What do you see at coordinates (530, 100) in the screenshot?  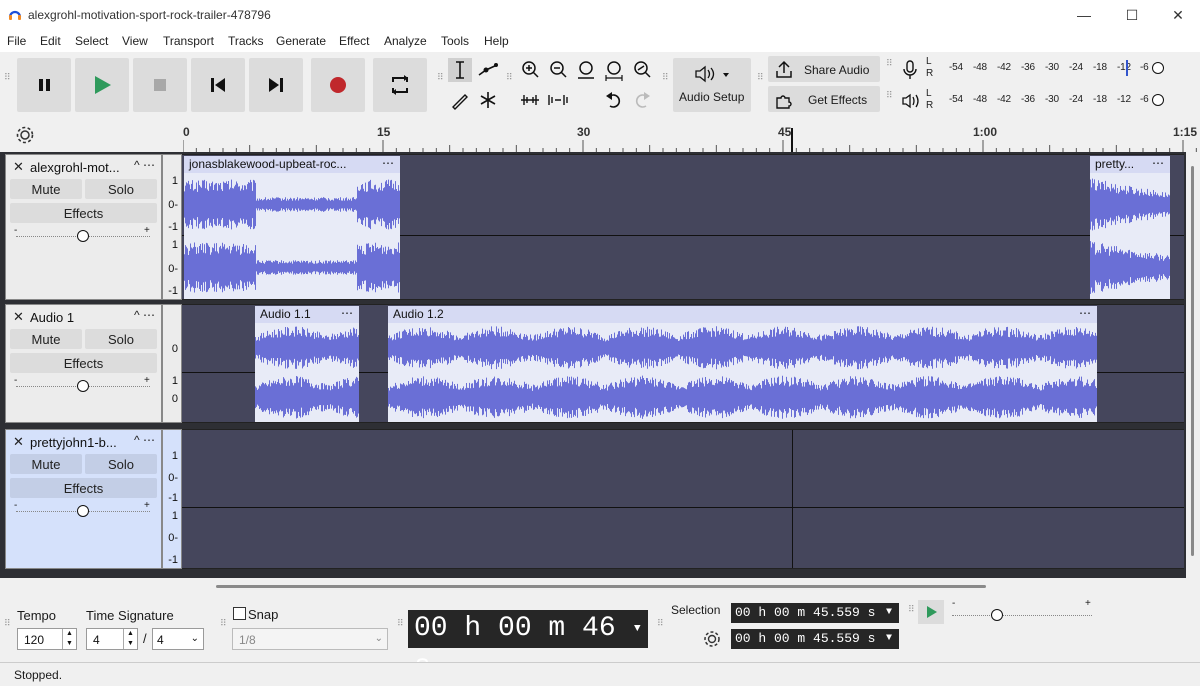 I see `trim-audio-button` at bounding box center [530, 100].